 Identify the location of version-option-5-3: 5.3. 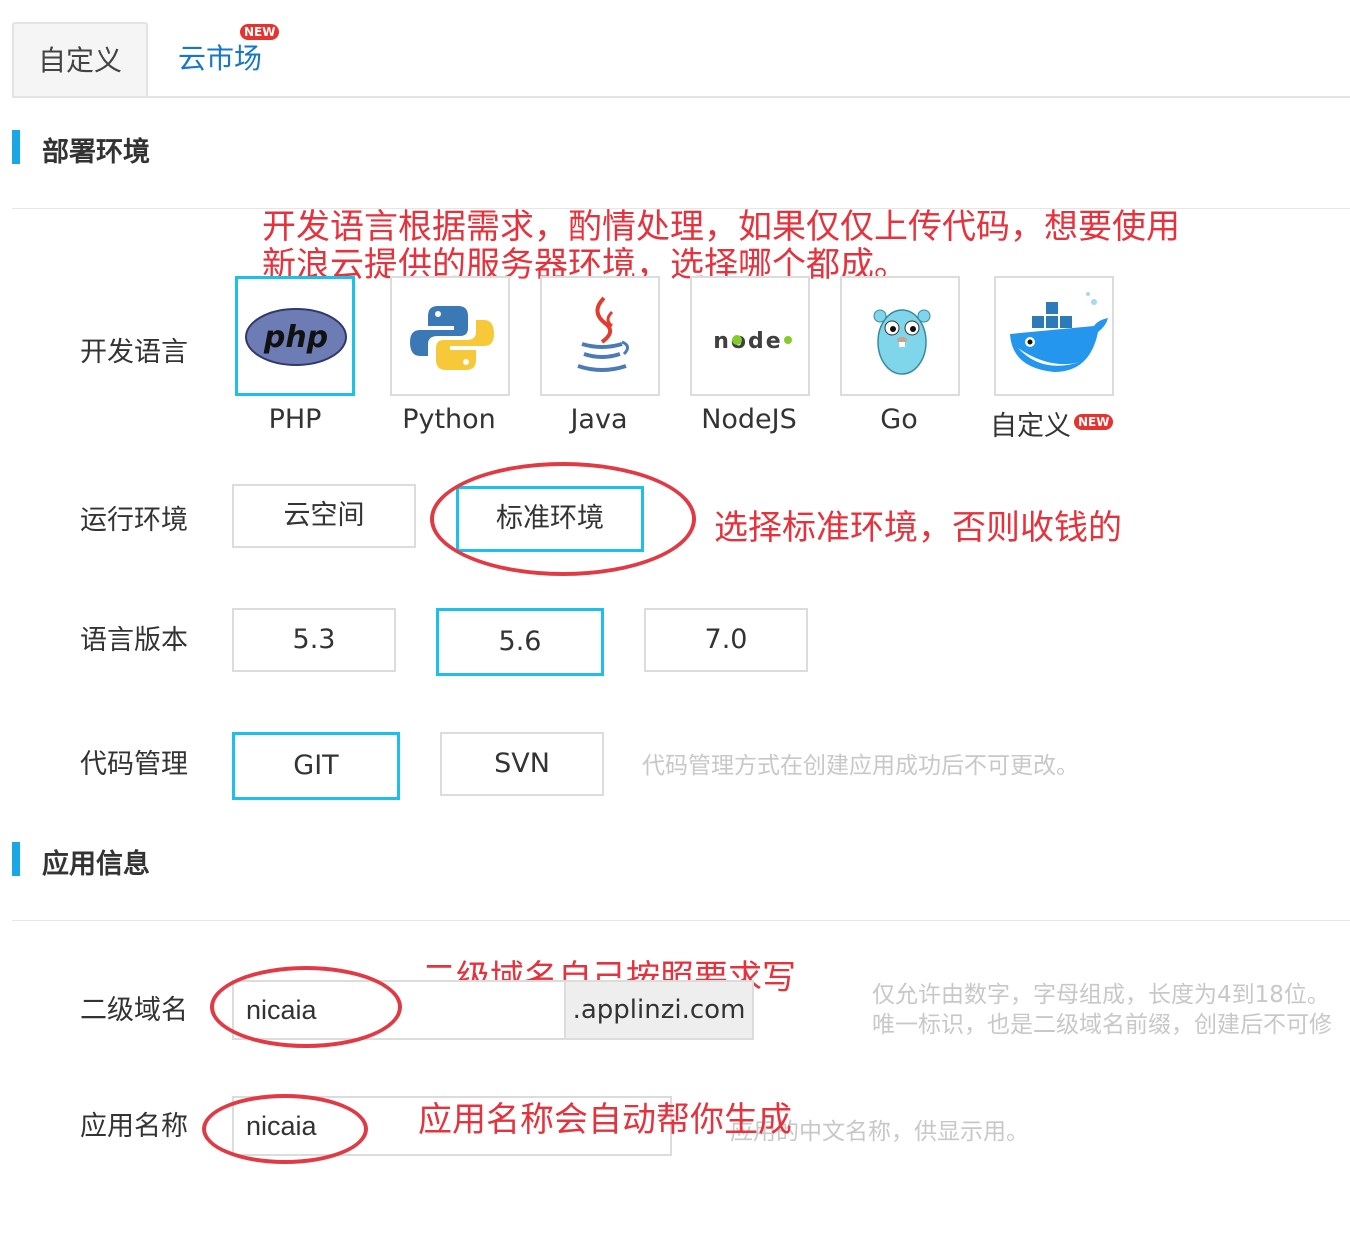
(314, 640).